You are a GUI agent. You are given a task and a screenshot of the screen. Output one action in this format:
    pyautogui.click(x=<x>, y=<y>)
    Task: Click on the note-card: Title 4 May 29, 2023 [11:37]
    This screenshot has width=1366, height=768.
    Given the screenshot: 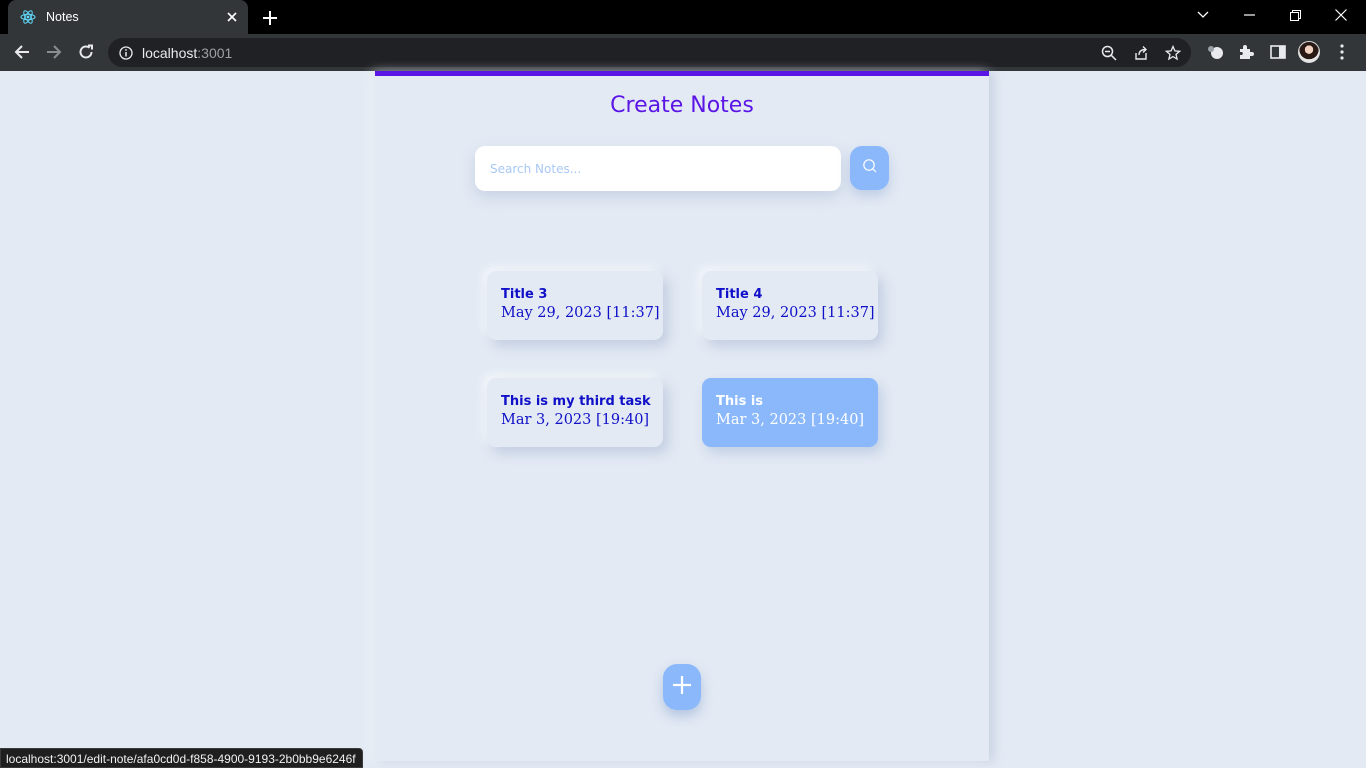 What is the action you would take?
    pyautogui.click(x=790, y=305)
    